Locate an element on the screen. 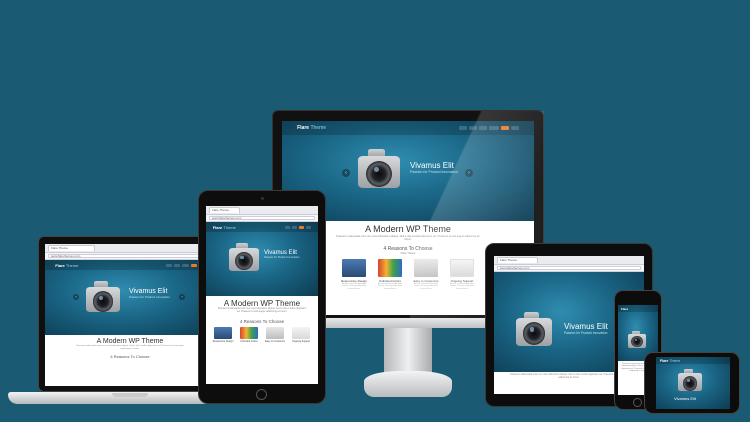 Image resolution: width=750 pixels, height=422 pixels. monitor-menu is located at coordinates (488, 128).